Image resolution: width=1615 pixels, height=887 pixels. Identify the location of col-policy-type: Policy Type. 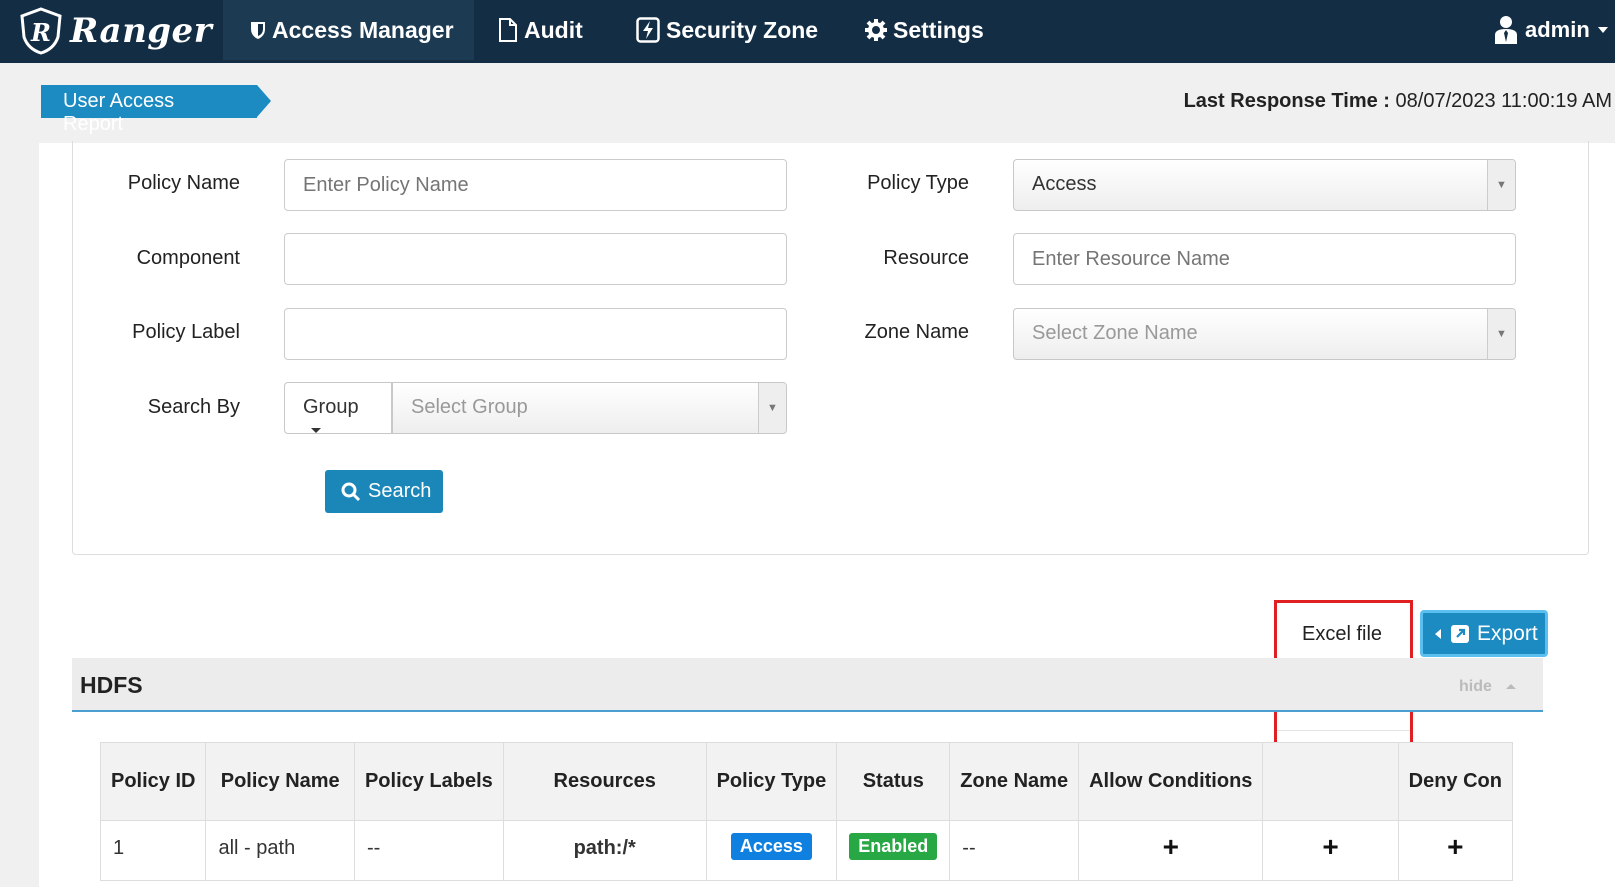
(771, 781).